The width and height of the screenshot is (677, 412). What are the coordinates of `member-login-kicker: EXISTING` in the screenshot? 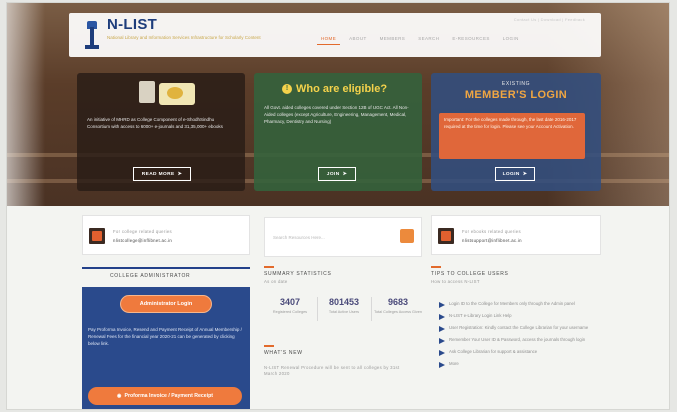 It's located at (516, 84).